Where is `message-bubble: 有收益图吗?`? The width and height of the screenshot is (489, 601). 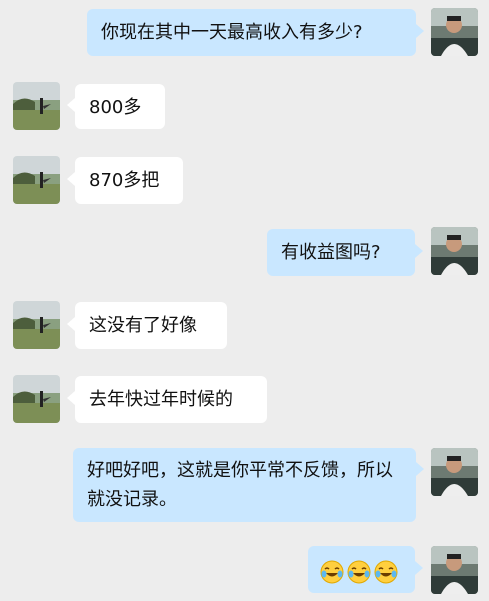 message-bubble: 有收益图吗? is located at coordinates (341, 252).